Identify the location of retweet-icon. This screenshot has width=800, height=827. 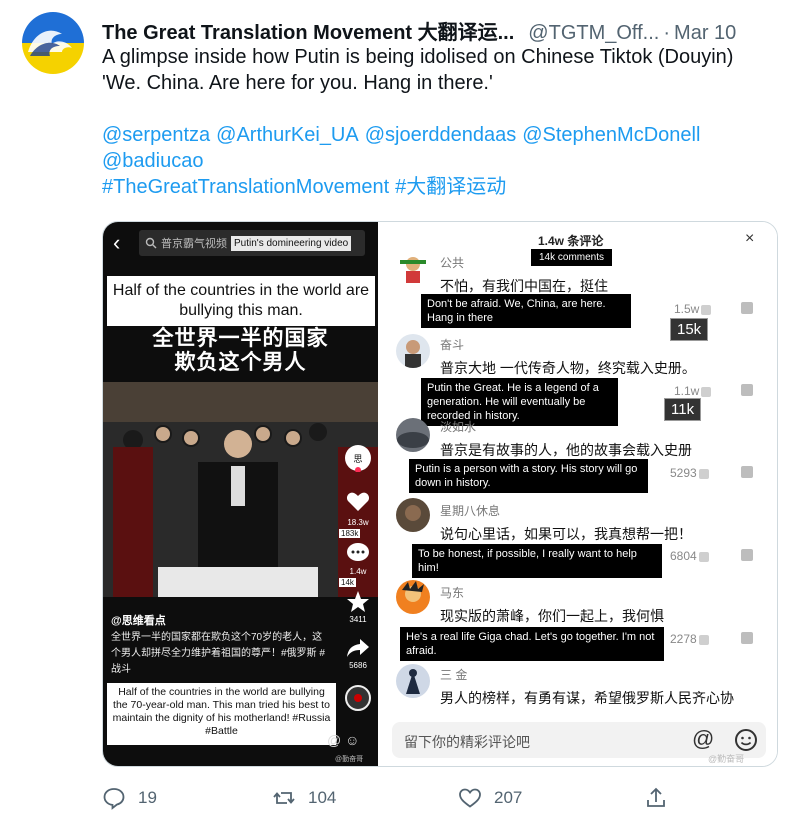
(284, 798).